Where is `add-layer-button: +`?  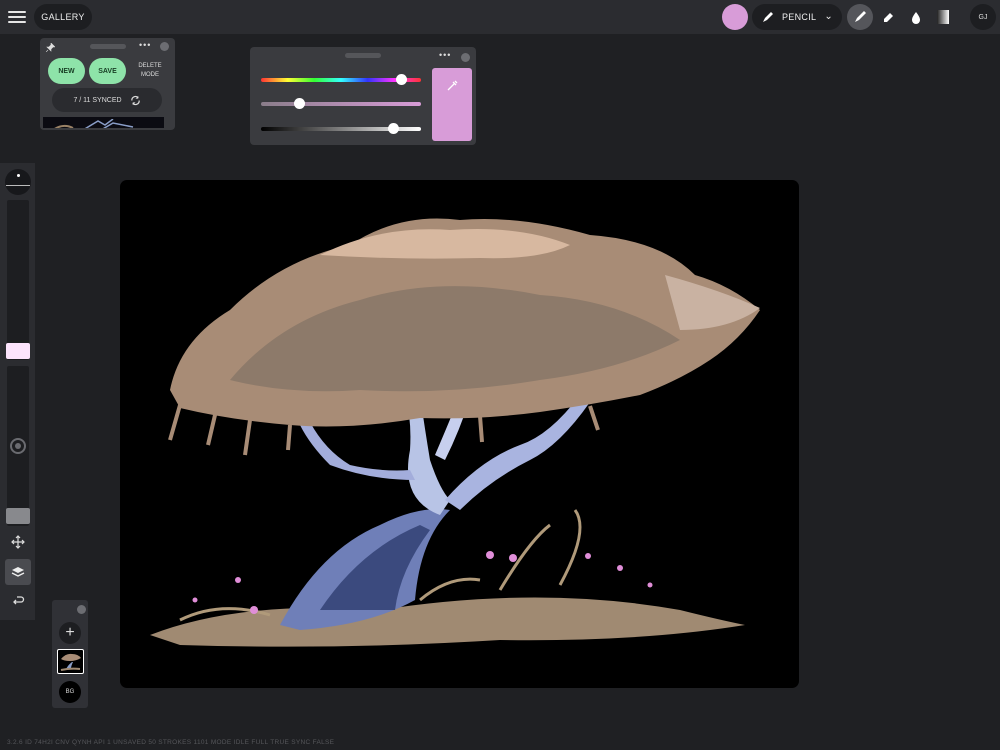 add-layer-button: + is located at coordinates (70, 633).